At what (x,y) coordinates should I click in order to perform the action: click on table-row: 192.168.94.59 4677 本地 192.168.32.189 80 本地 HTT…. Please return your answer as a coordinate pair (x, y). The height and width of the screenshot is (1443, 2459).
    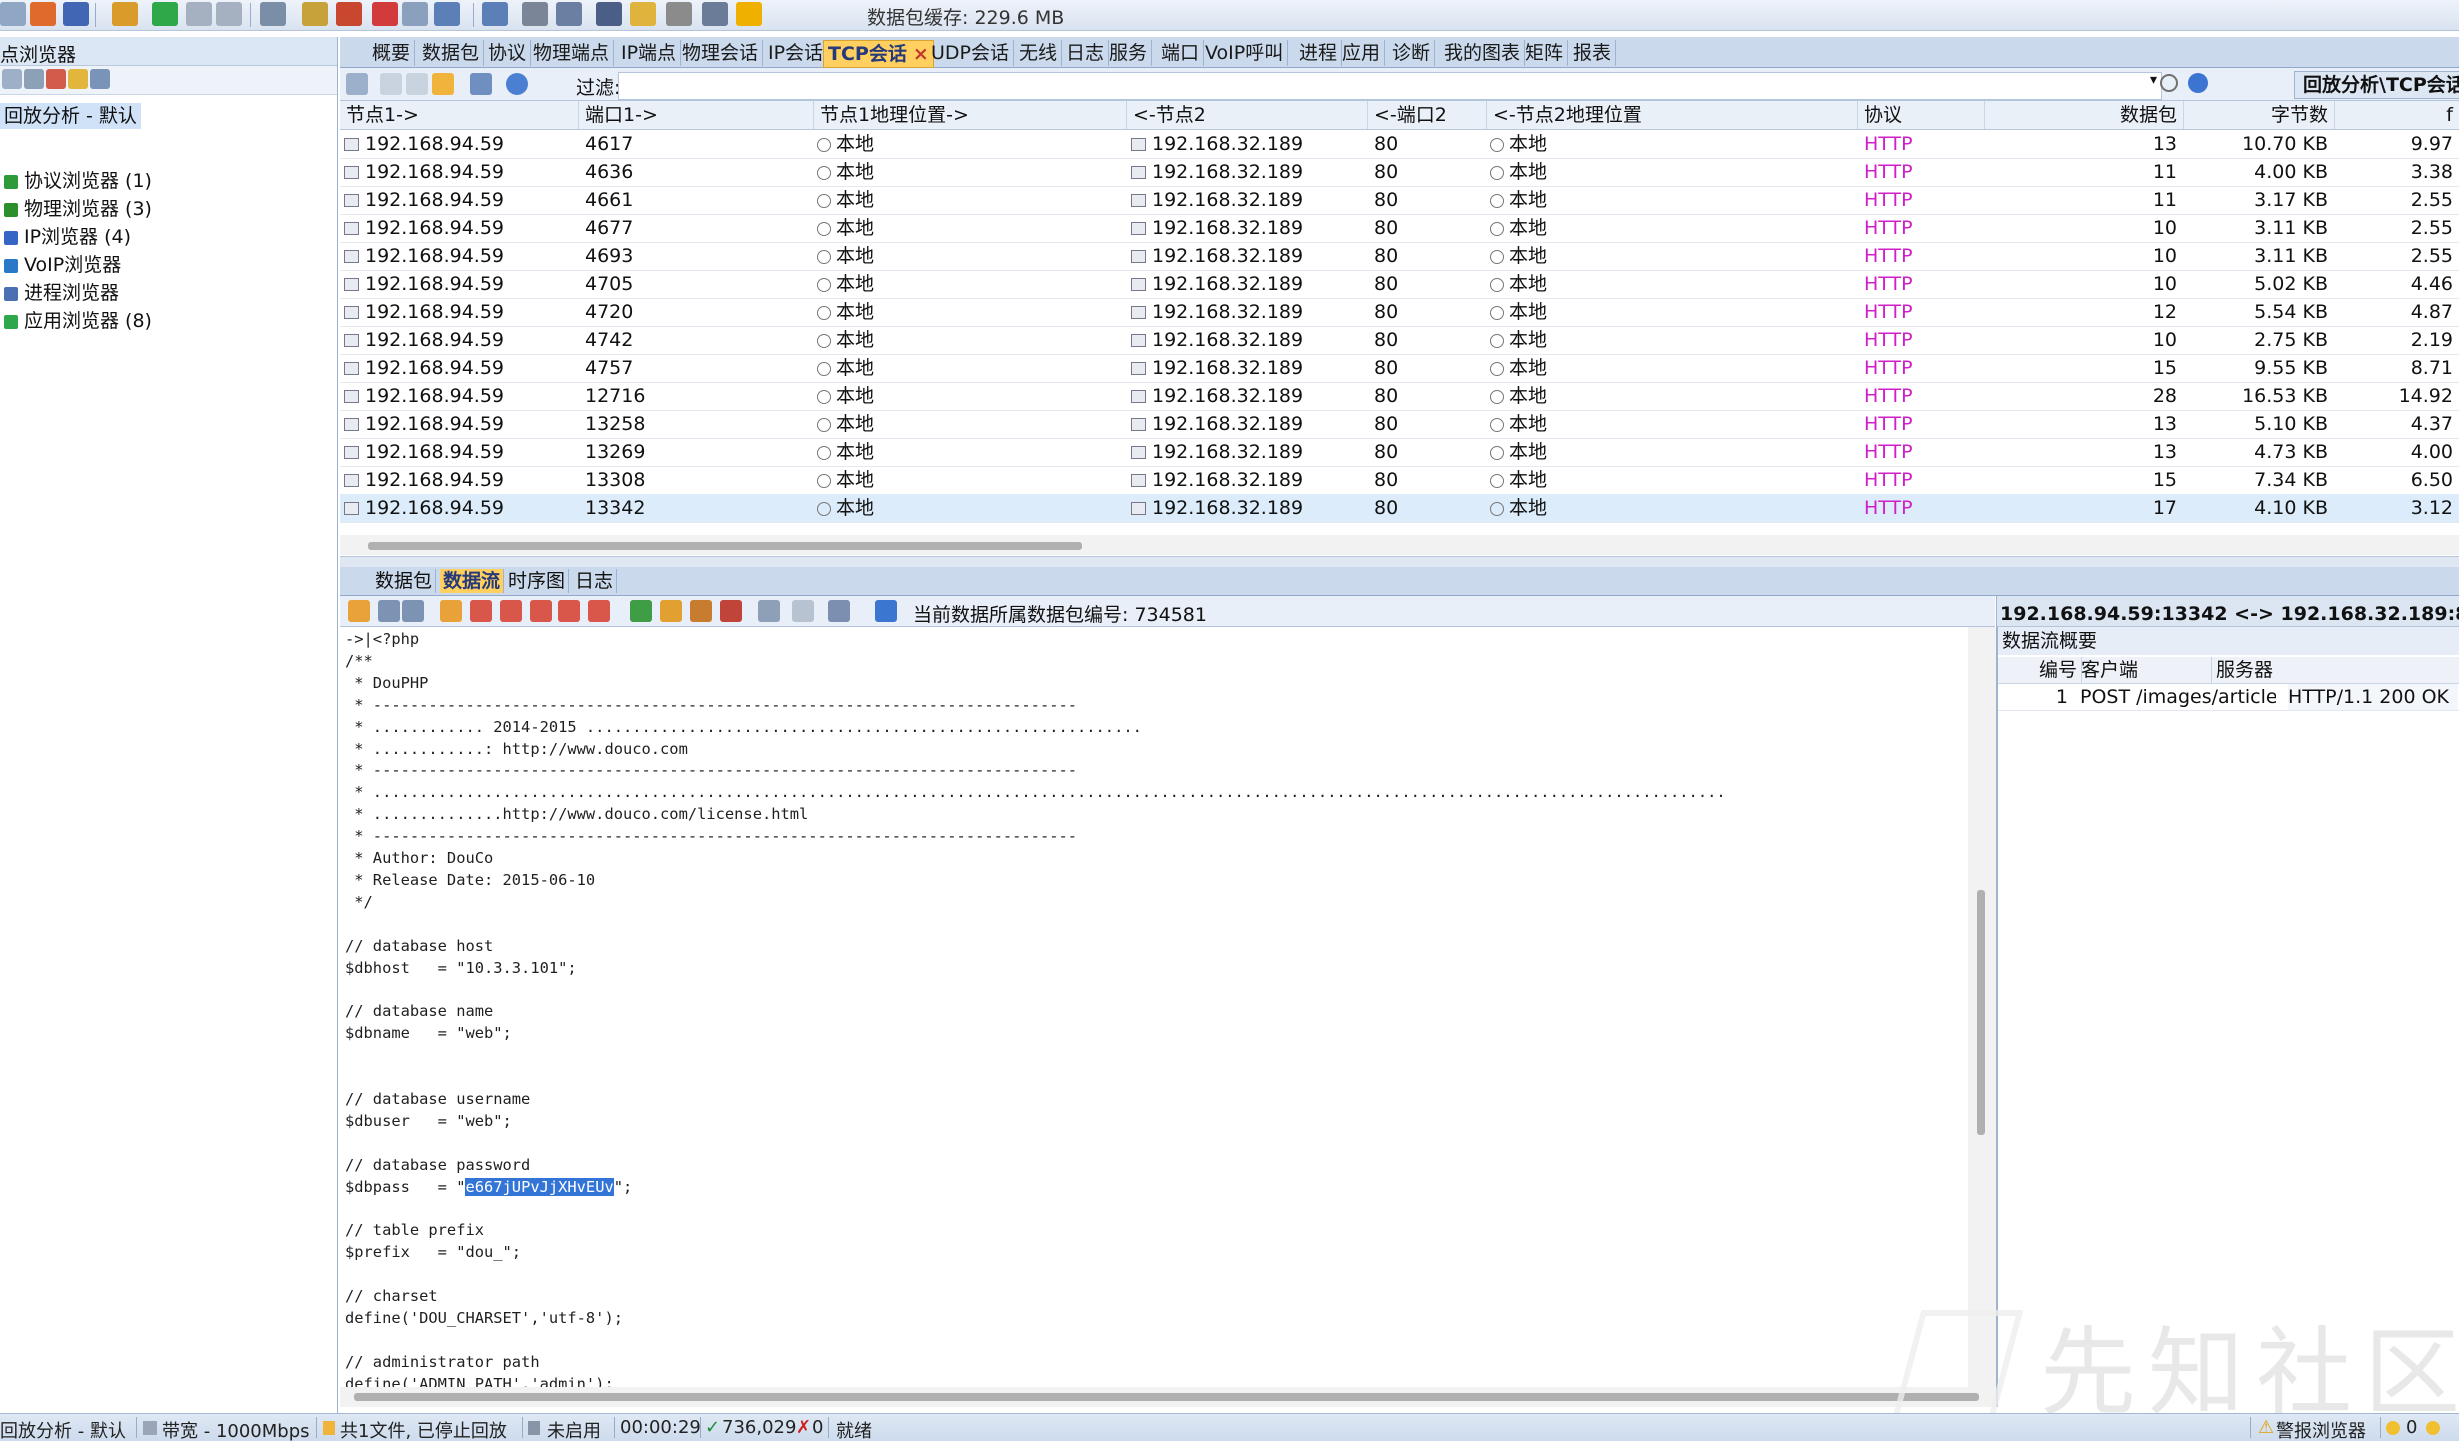
    Looking at the image, I should click on (1399, 228).